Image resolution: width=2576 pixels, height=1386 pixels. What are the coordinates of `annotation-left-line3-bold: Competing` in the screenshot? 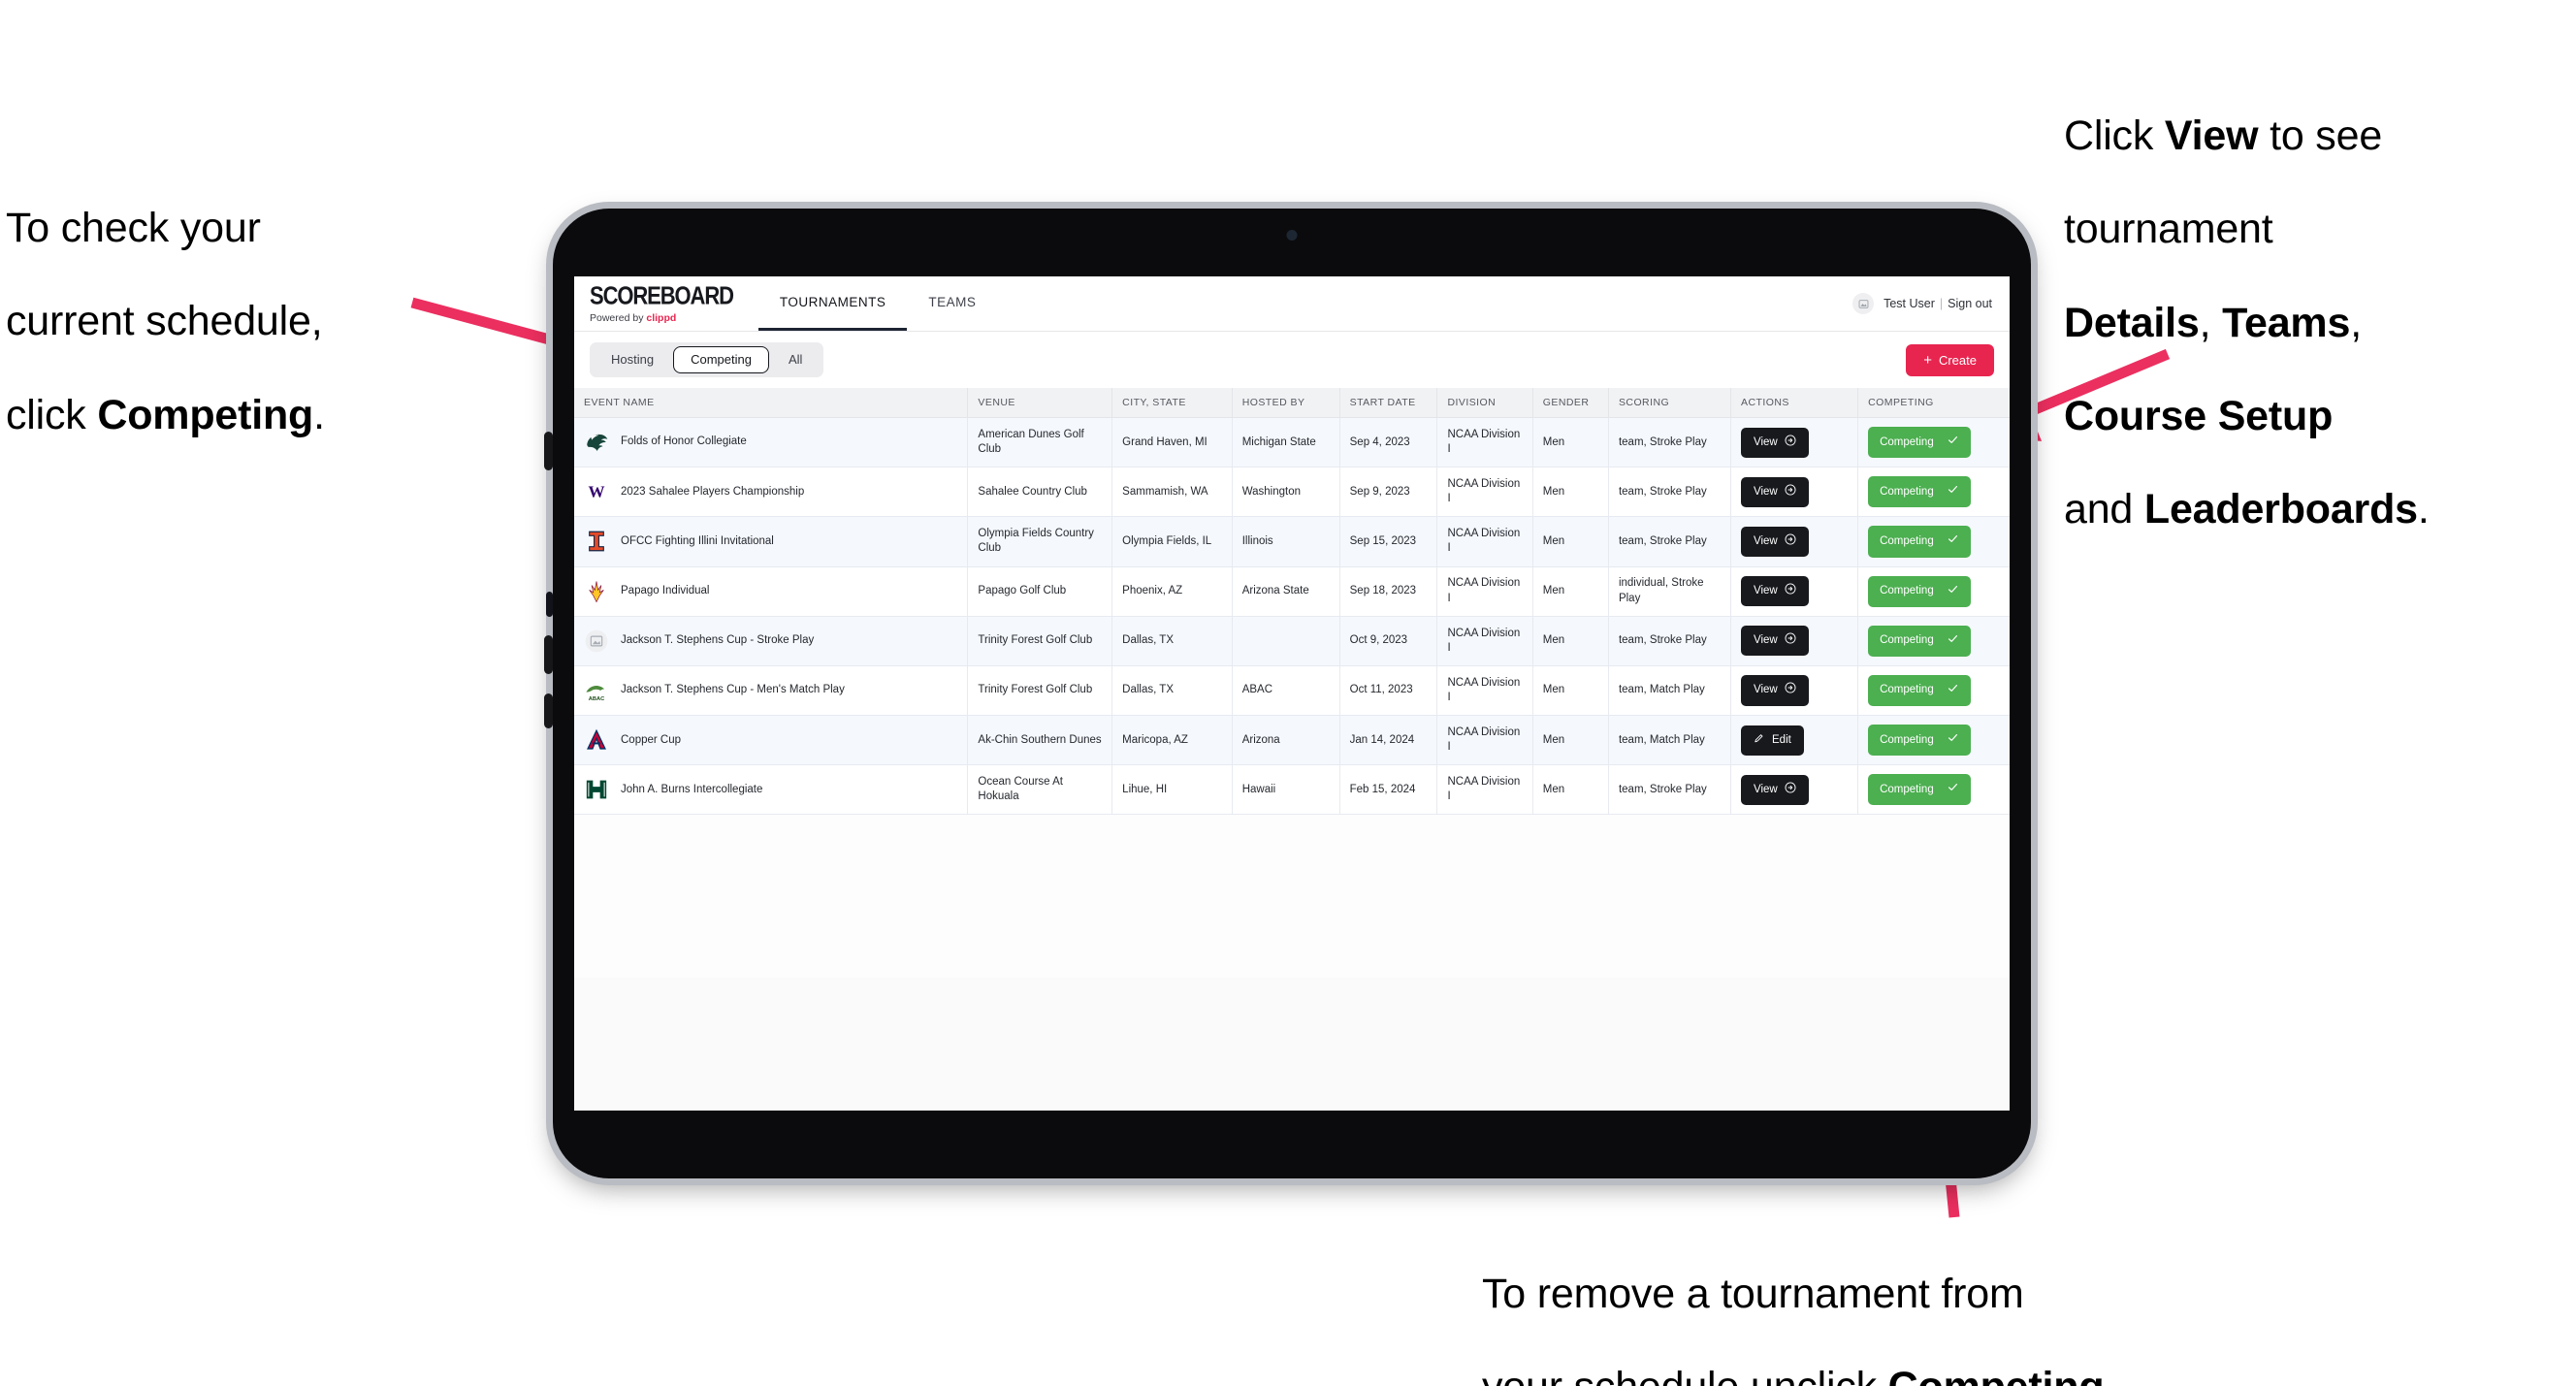 It's located at (205, 414).